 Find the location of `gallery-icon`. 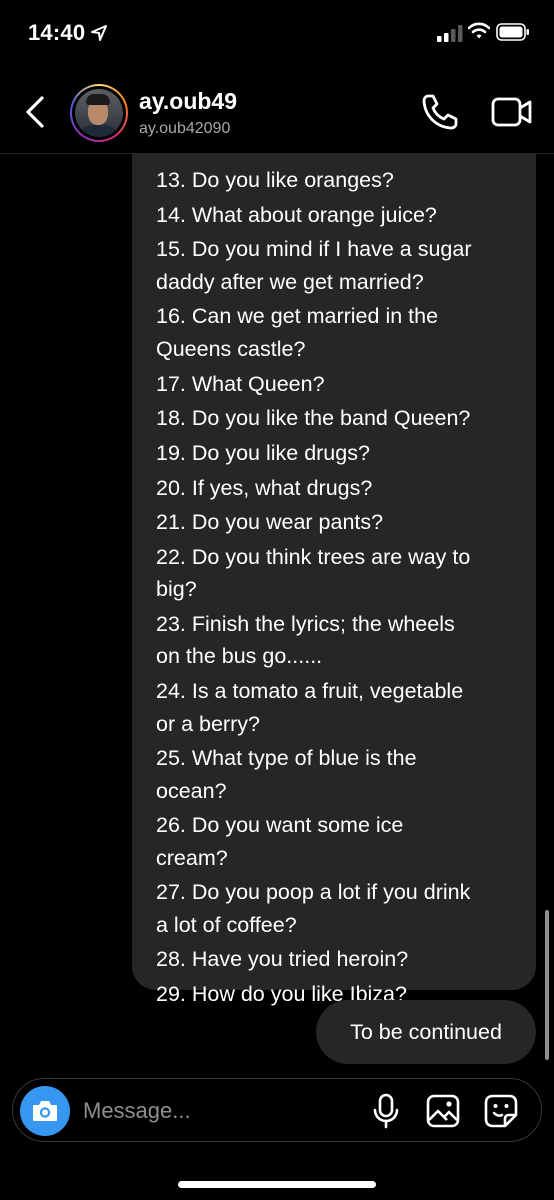

gallery-icon is located at coordinates (443, 1111).